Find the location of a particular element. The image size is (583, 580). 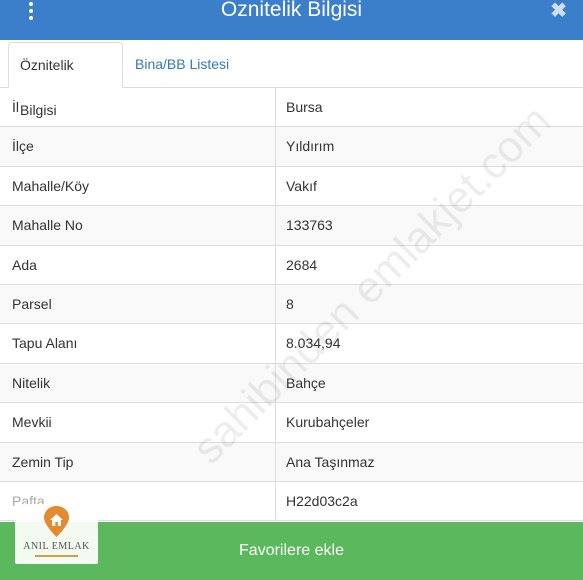

row-value: Ana Taşınmaz is located at coordinates (330, 461).